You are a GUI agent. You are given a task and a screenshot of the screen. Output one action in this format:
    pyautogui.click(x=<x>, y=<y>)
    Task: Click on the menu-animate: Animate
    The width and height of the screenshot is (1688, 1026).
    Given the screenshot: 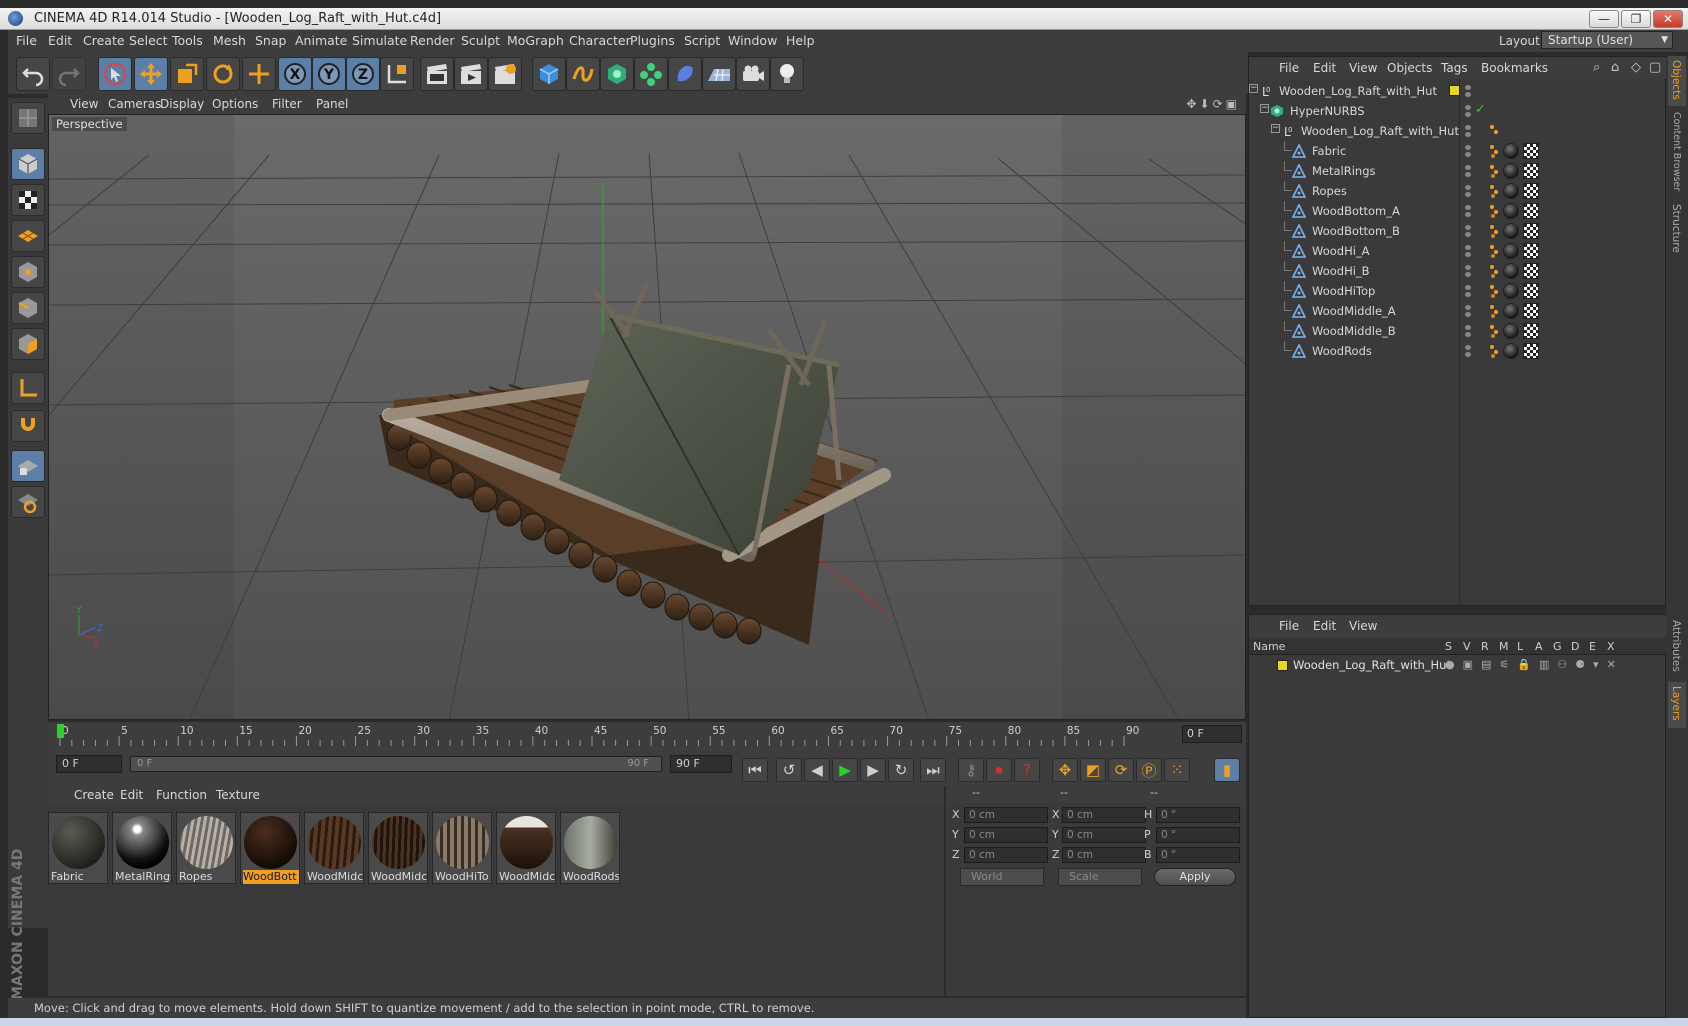 What is the action you would take?
    pyautogui.click(x=321, y=40)
    